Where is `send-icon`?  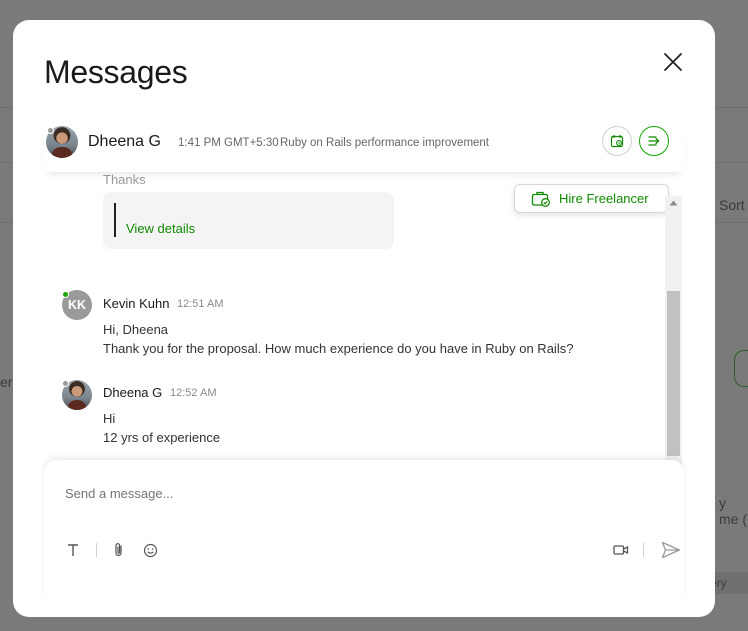 send-icon is located at coordinates (671, 550).